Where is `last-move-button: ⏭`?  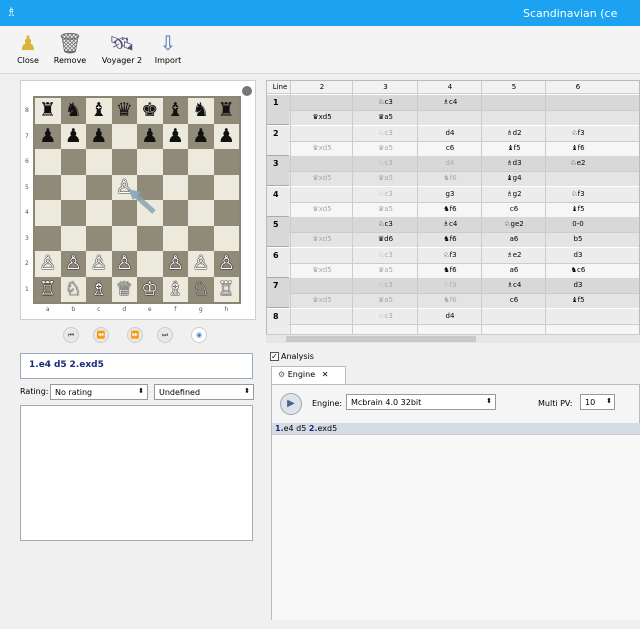
last-move-button: ⏭ is located at coordinates (165, 335).